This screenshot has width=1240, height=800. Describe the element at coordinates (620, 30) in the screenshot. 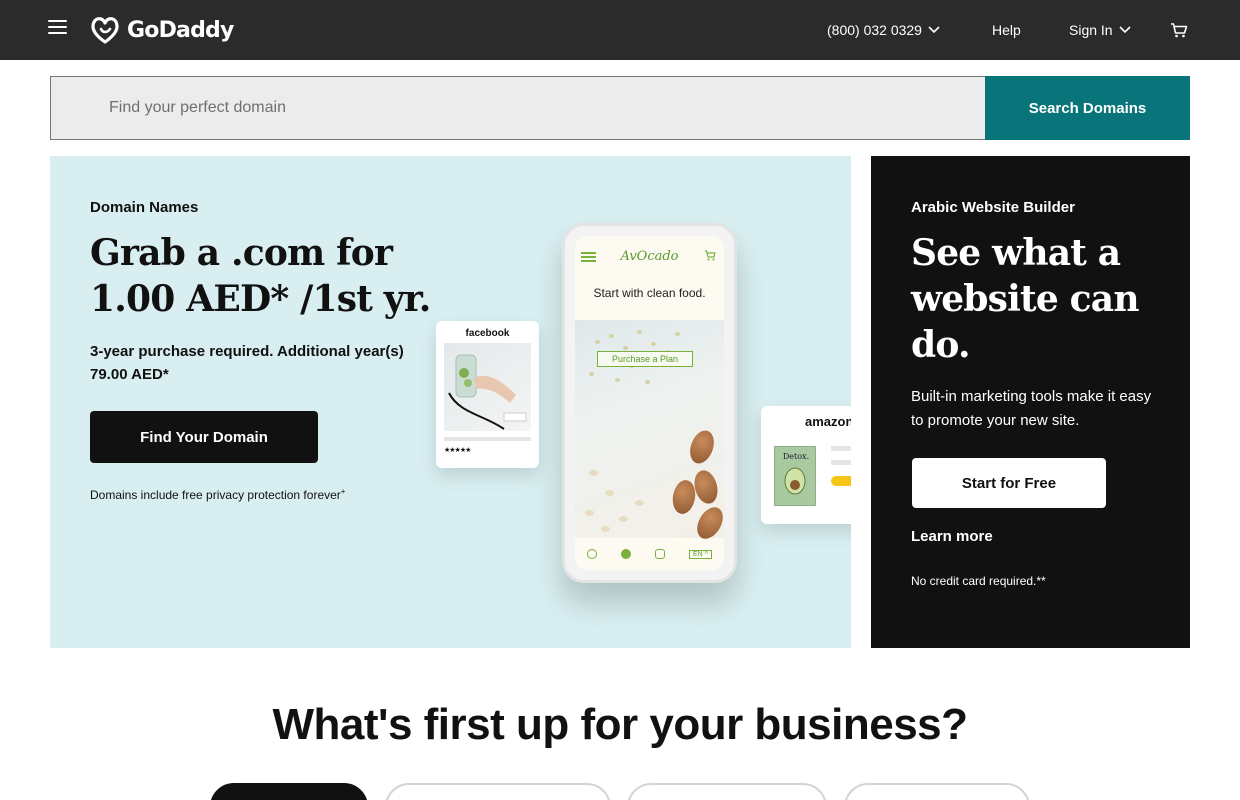

I see `top-navigation-bar: GoDaddy (800) 032 0329 Help Sign In` at that location.